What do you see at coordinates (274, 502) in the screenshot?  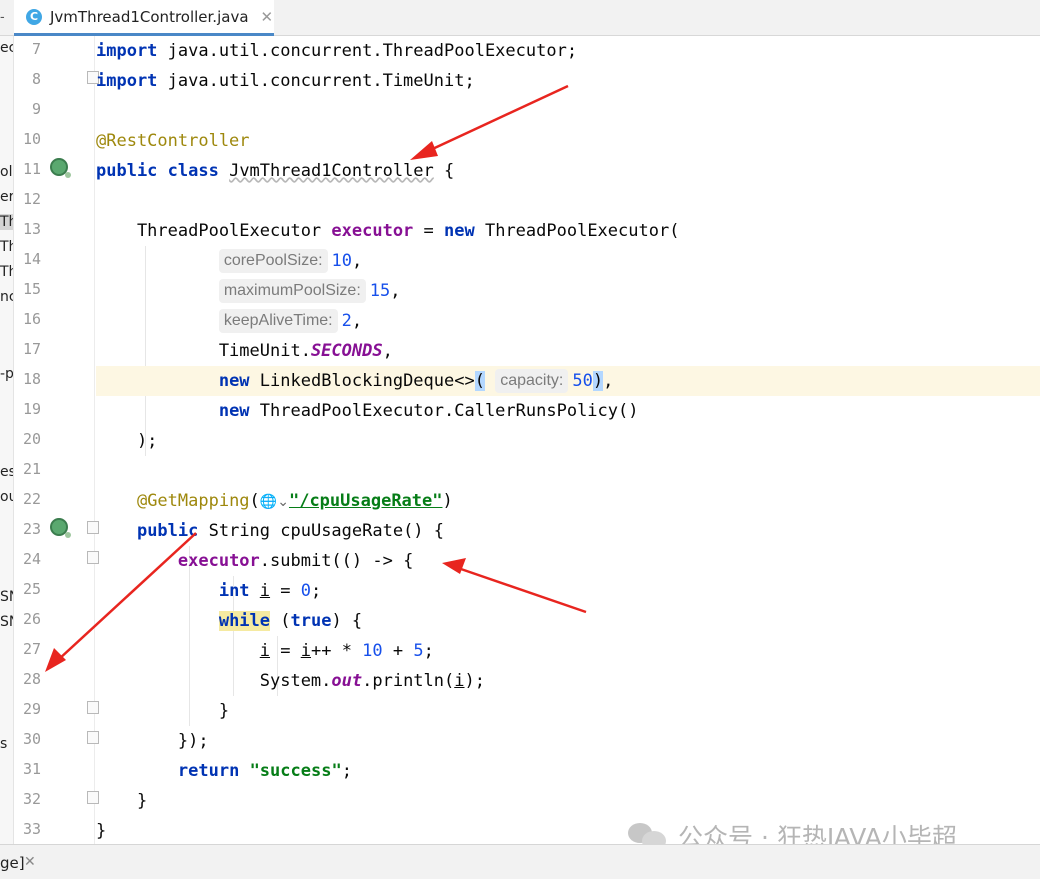 I see `globe-icon: 🌐⌄` at bounding box center [274, 502].